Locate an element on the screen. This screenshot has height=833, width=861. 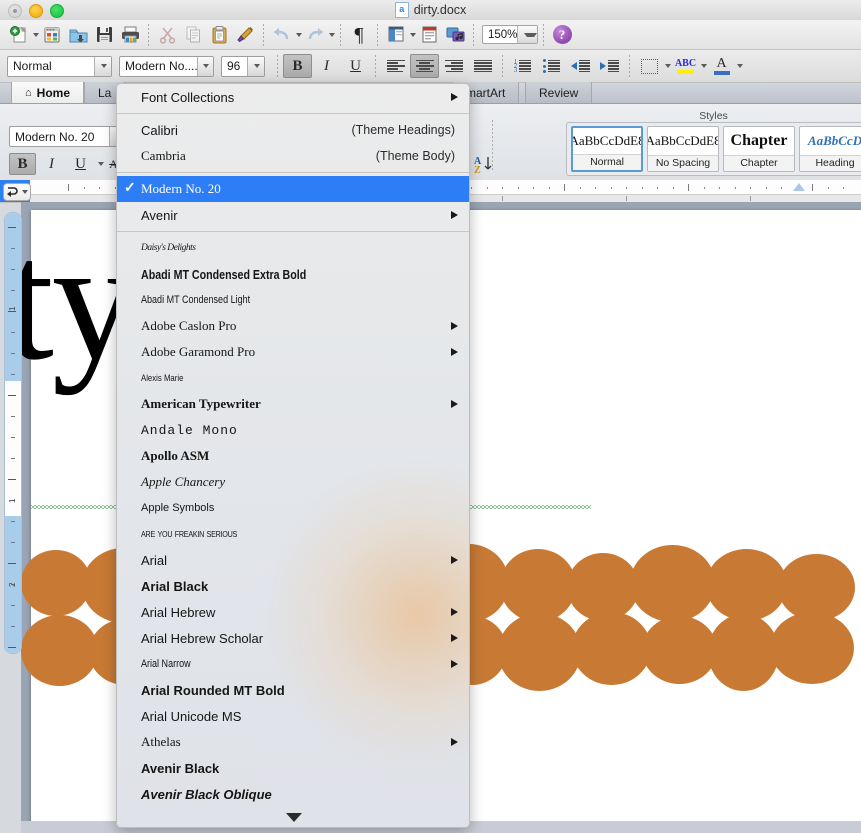
copy-button is located at coordinates (193, 35).